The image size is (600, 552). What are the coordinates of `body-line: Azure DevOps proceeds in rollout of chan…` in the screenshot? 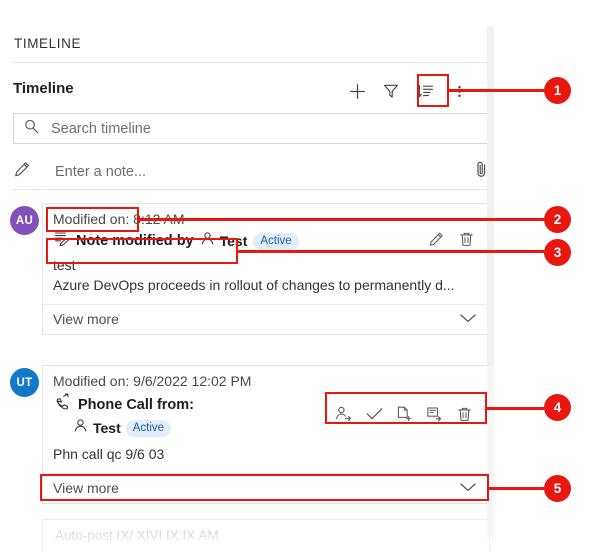 It's located at (254, 284).